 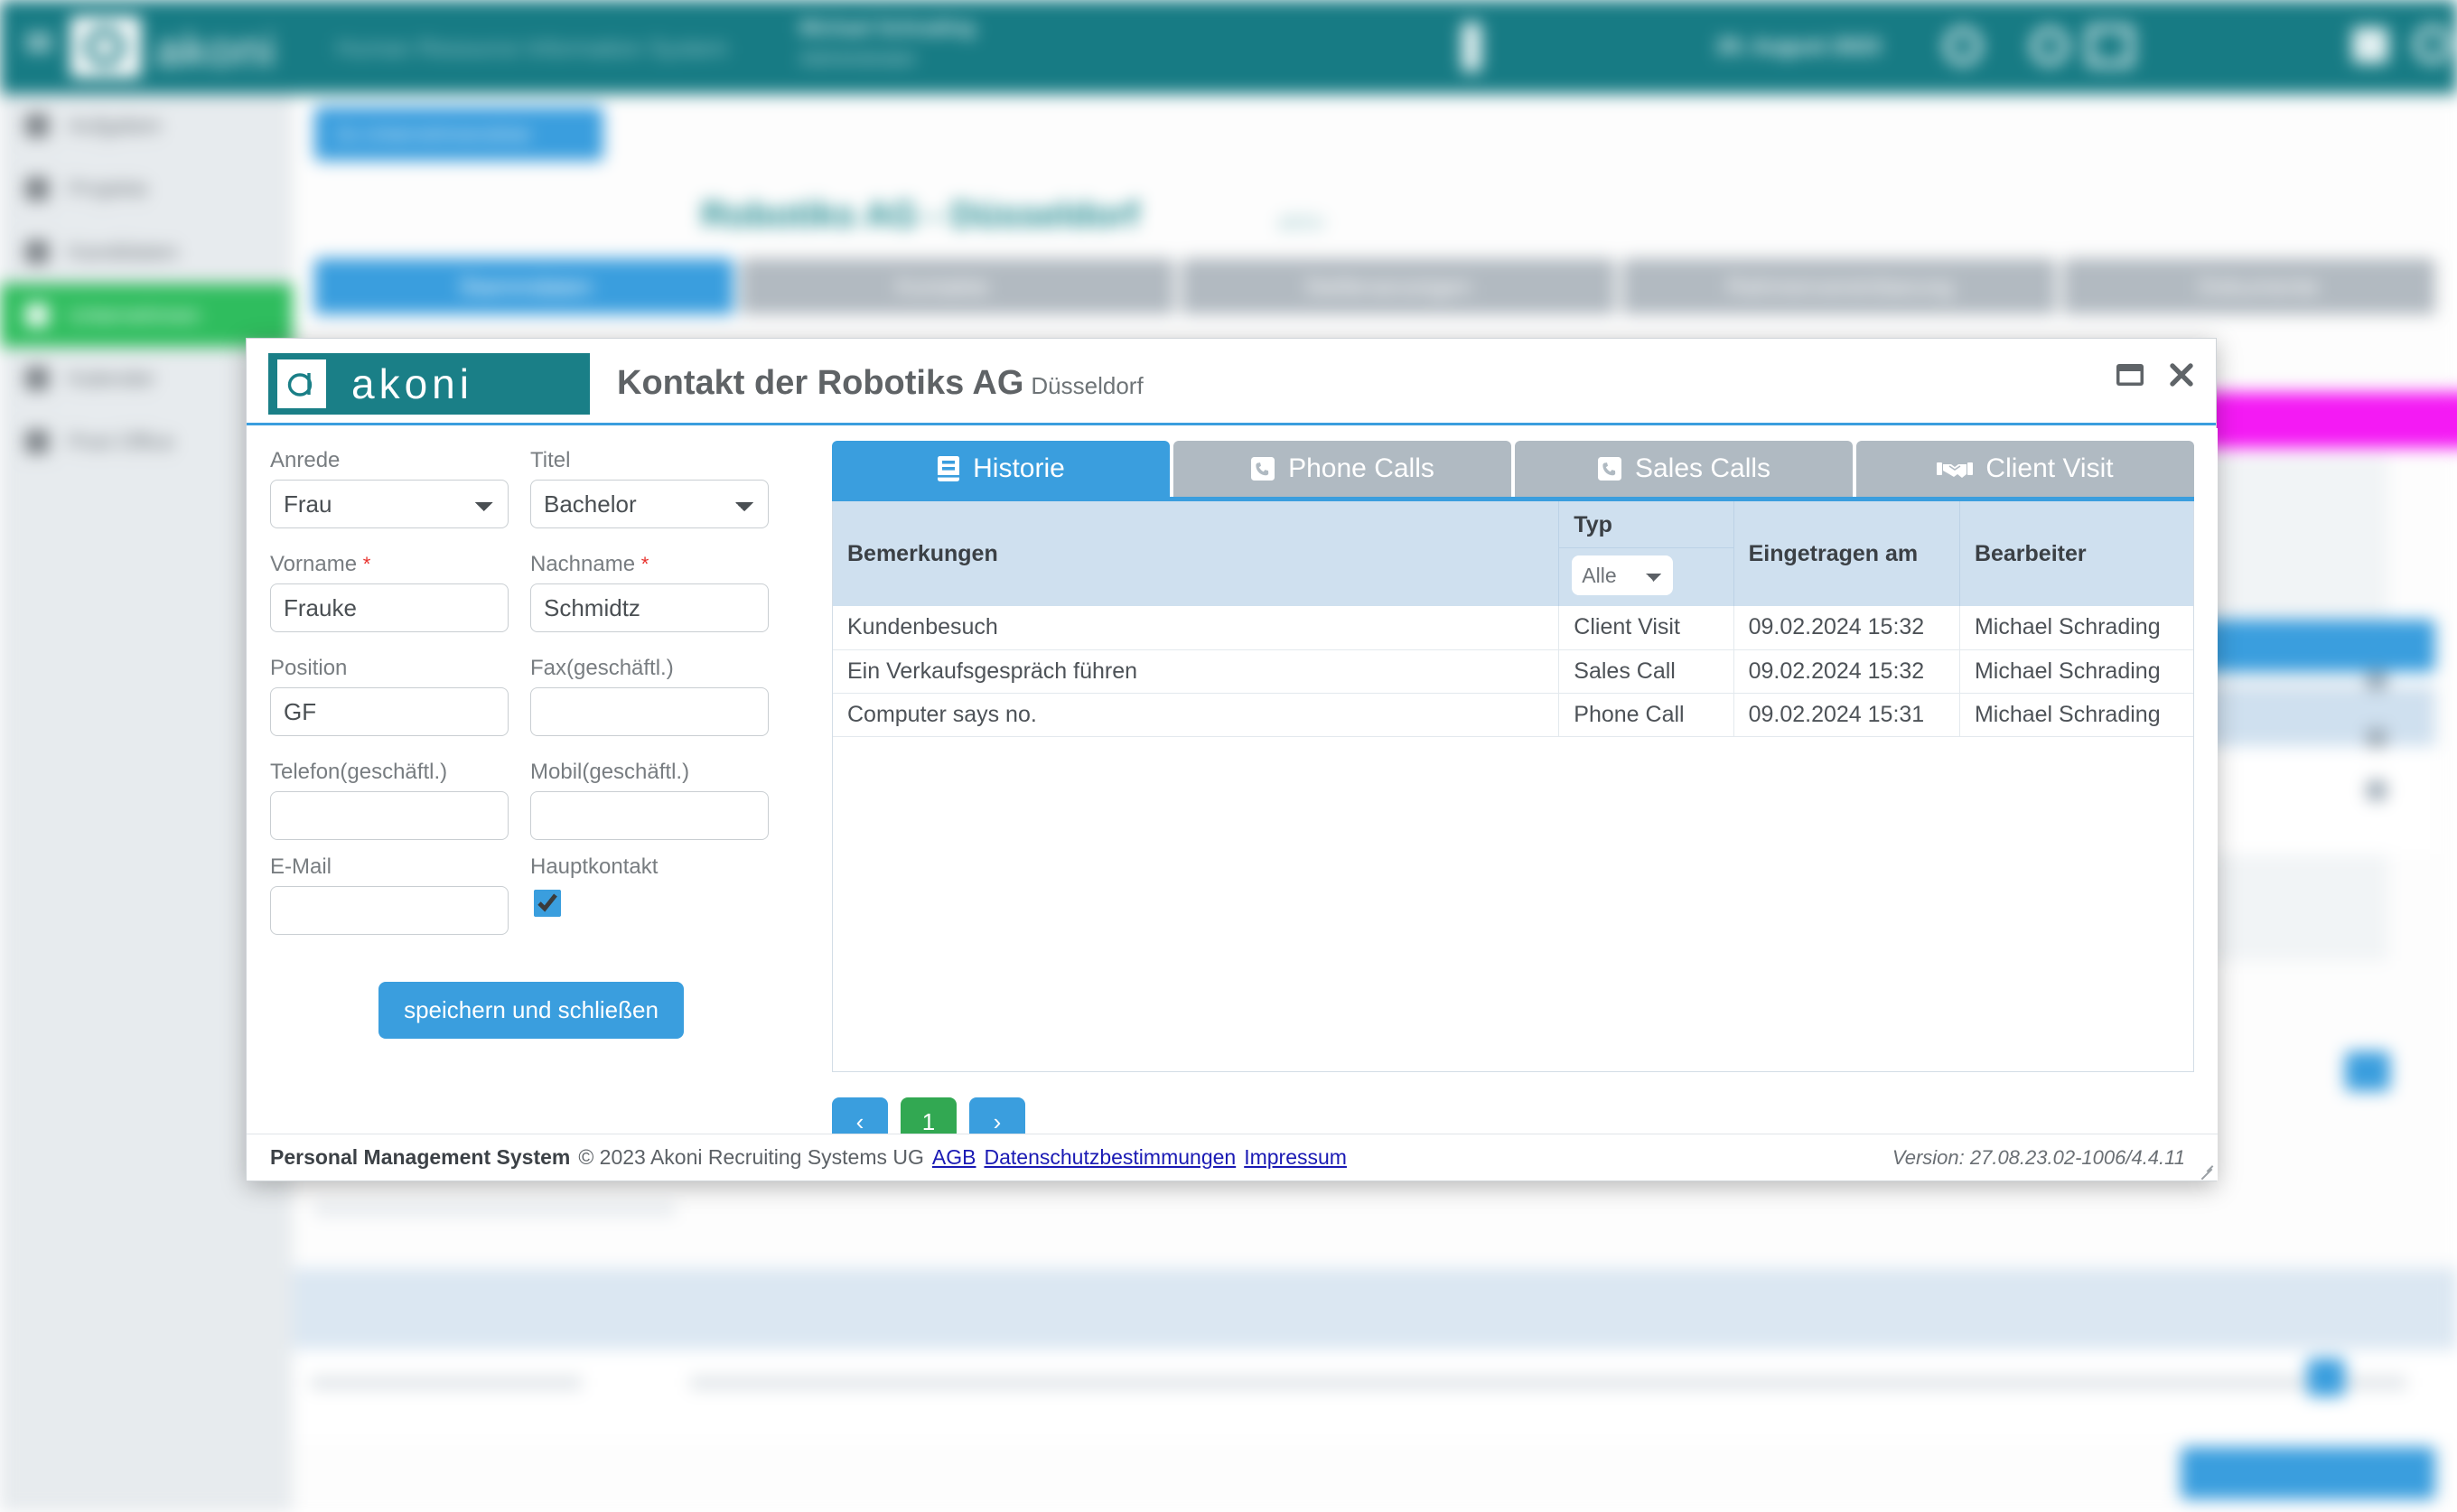 I want to click on fax-input, so click(x=649, y=711).